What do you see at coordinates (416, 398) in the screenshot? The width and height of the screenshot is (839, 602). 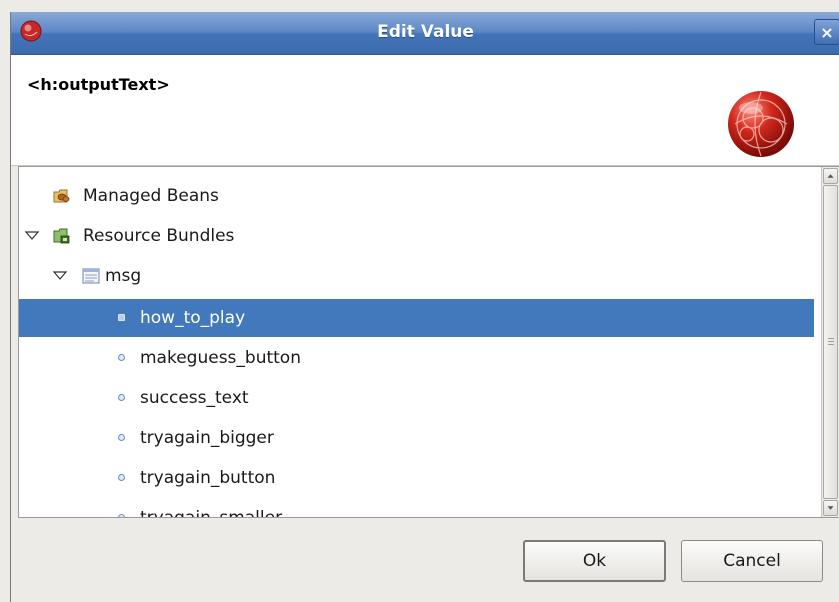 I see `tree-item-success-text: success_text` at bounding box center [416, 398].